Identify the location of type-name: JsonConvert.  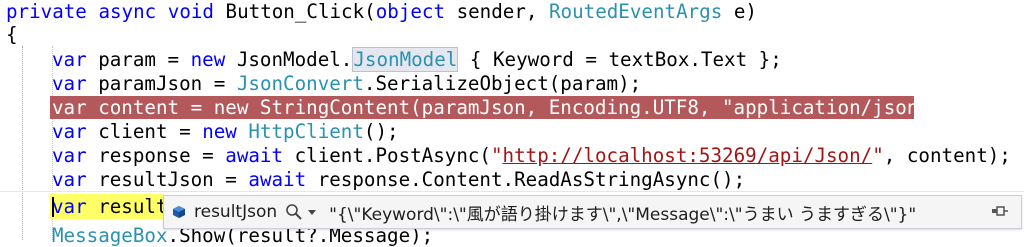
(300, 83).